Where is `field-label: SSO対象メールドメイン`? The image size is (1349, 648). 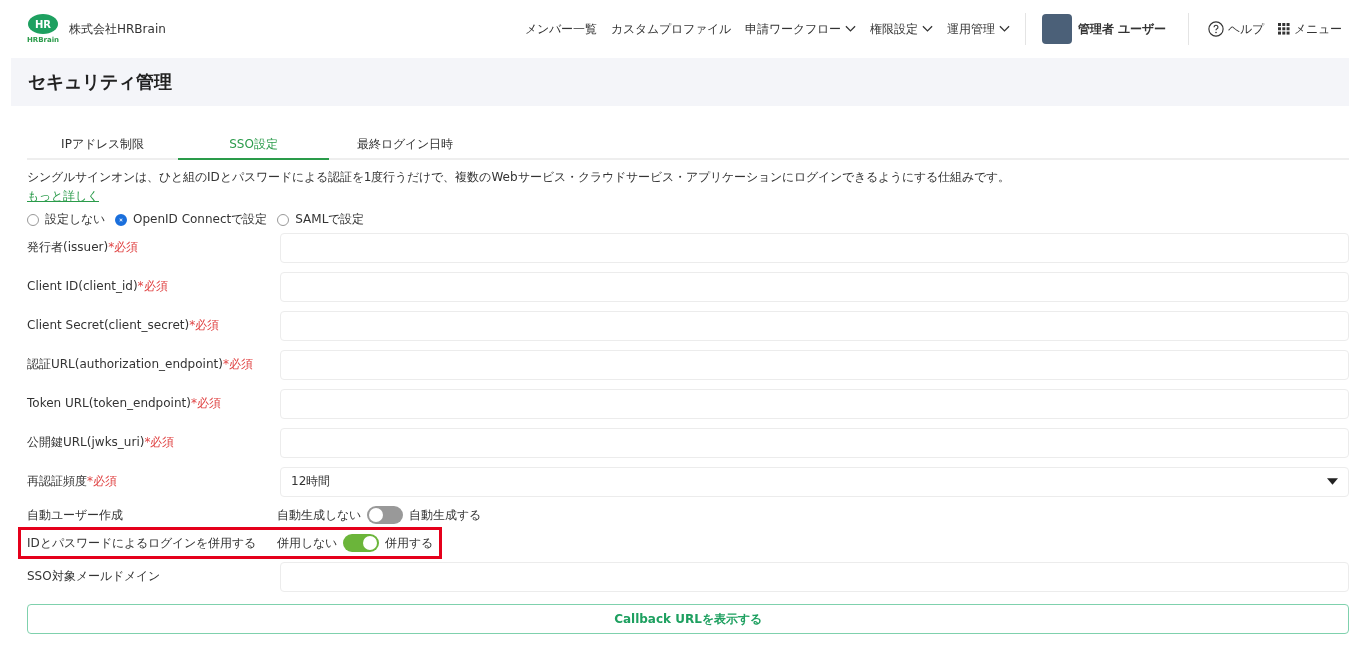
field-label: SSO対象メールドメイン is located at coordinates (94, 576).